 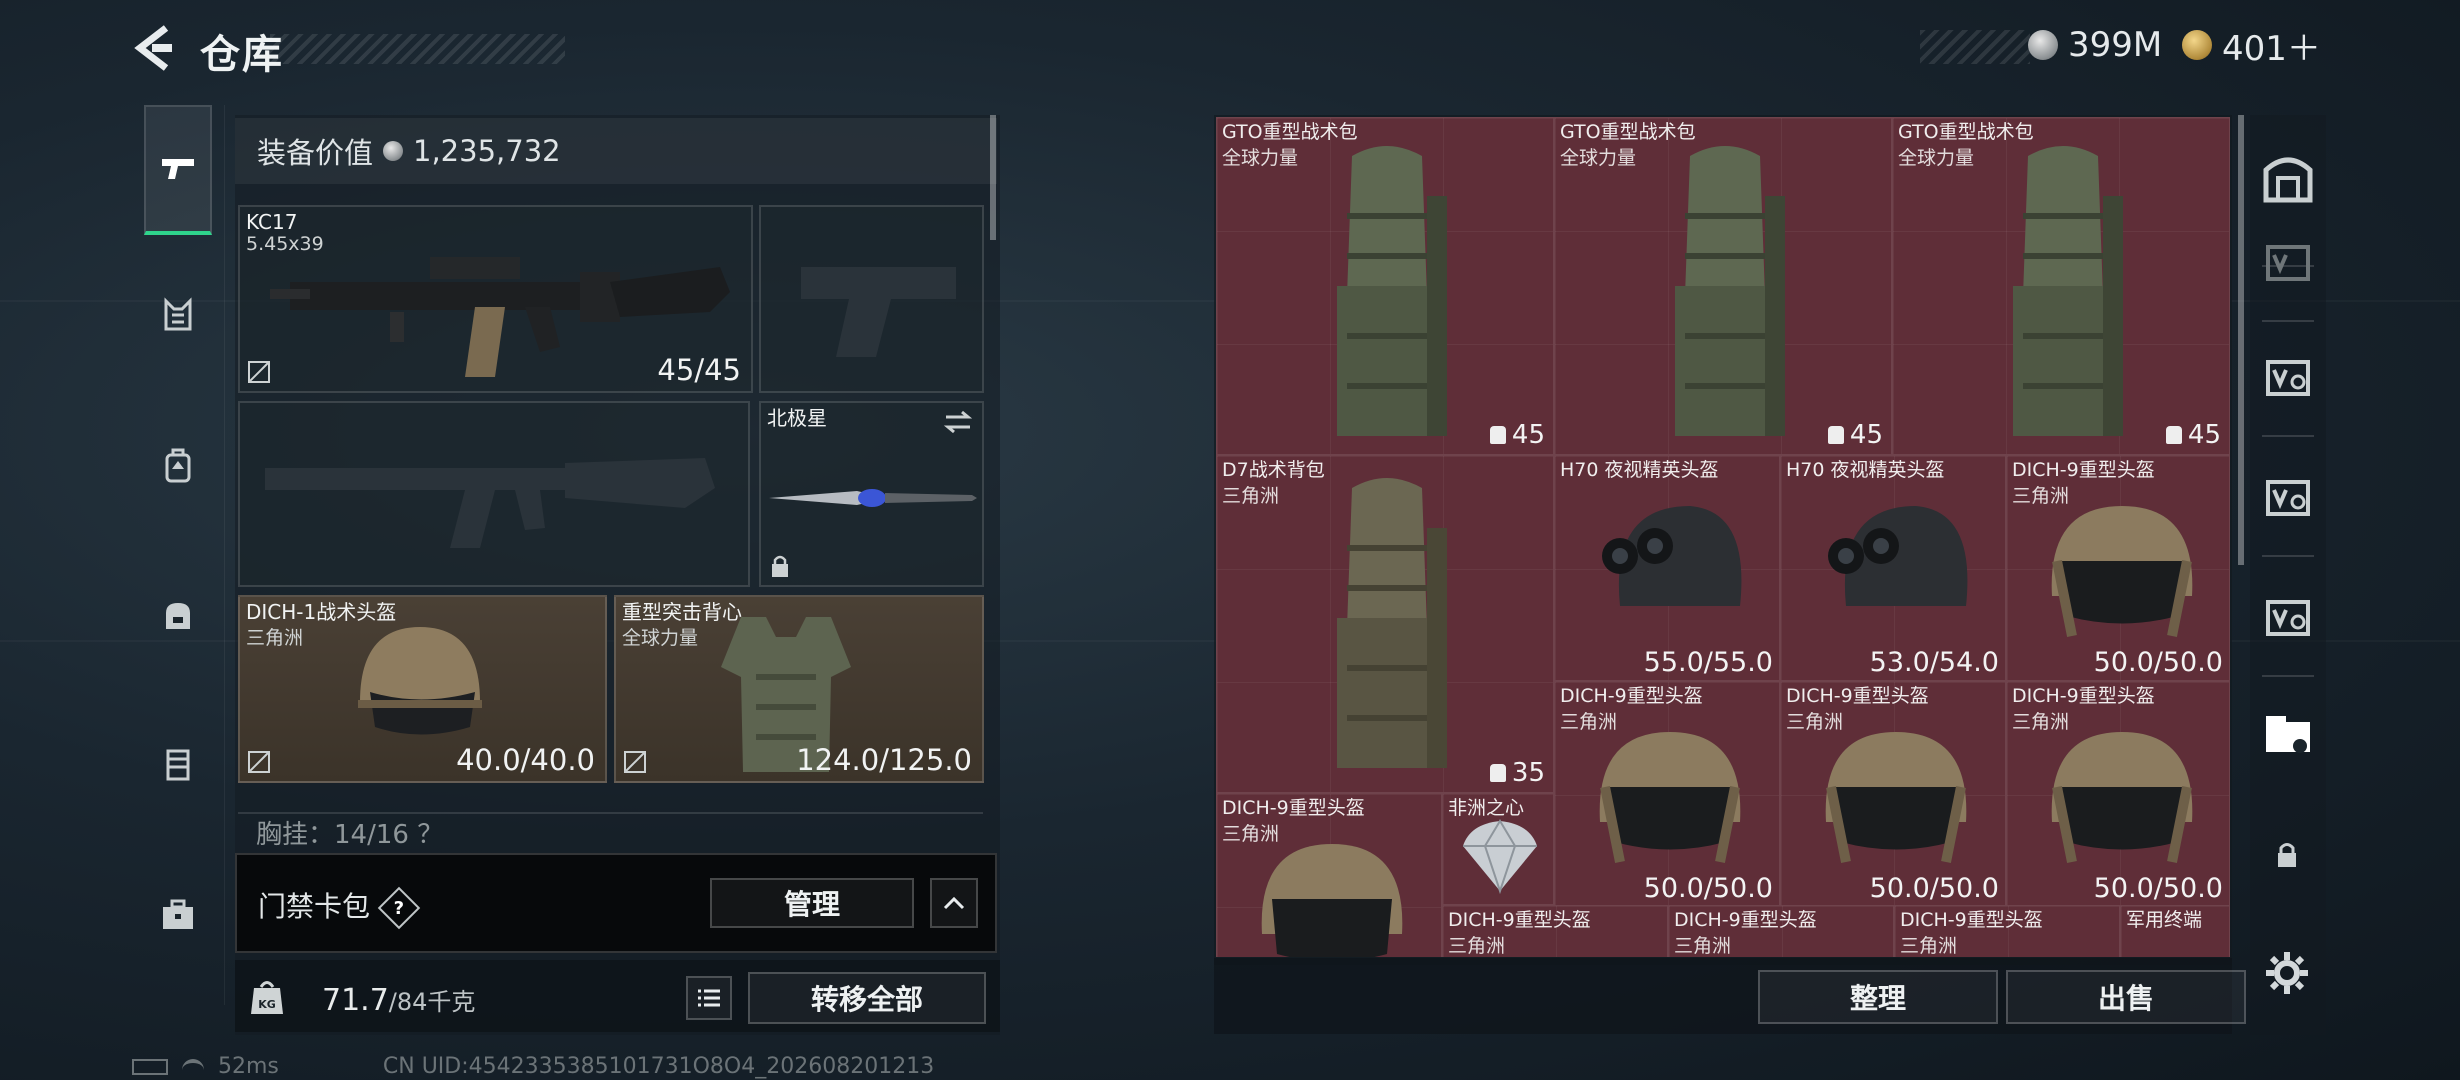 I want to click on back-button, so click(x=154, y=48).